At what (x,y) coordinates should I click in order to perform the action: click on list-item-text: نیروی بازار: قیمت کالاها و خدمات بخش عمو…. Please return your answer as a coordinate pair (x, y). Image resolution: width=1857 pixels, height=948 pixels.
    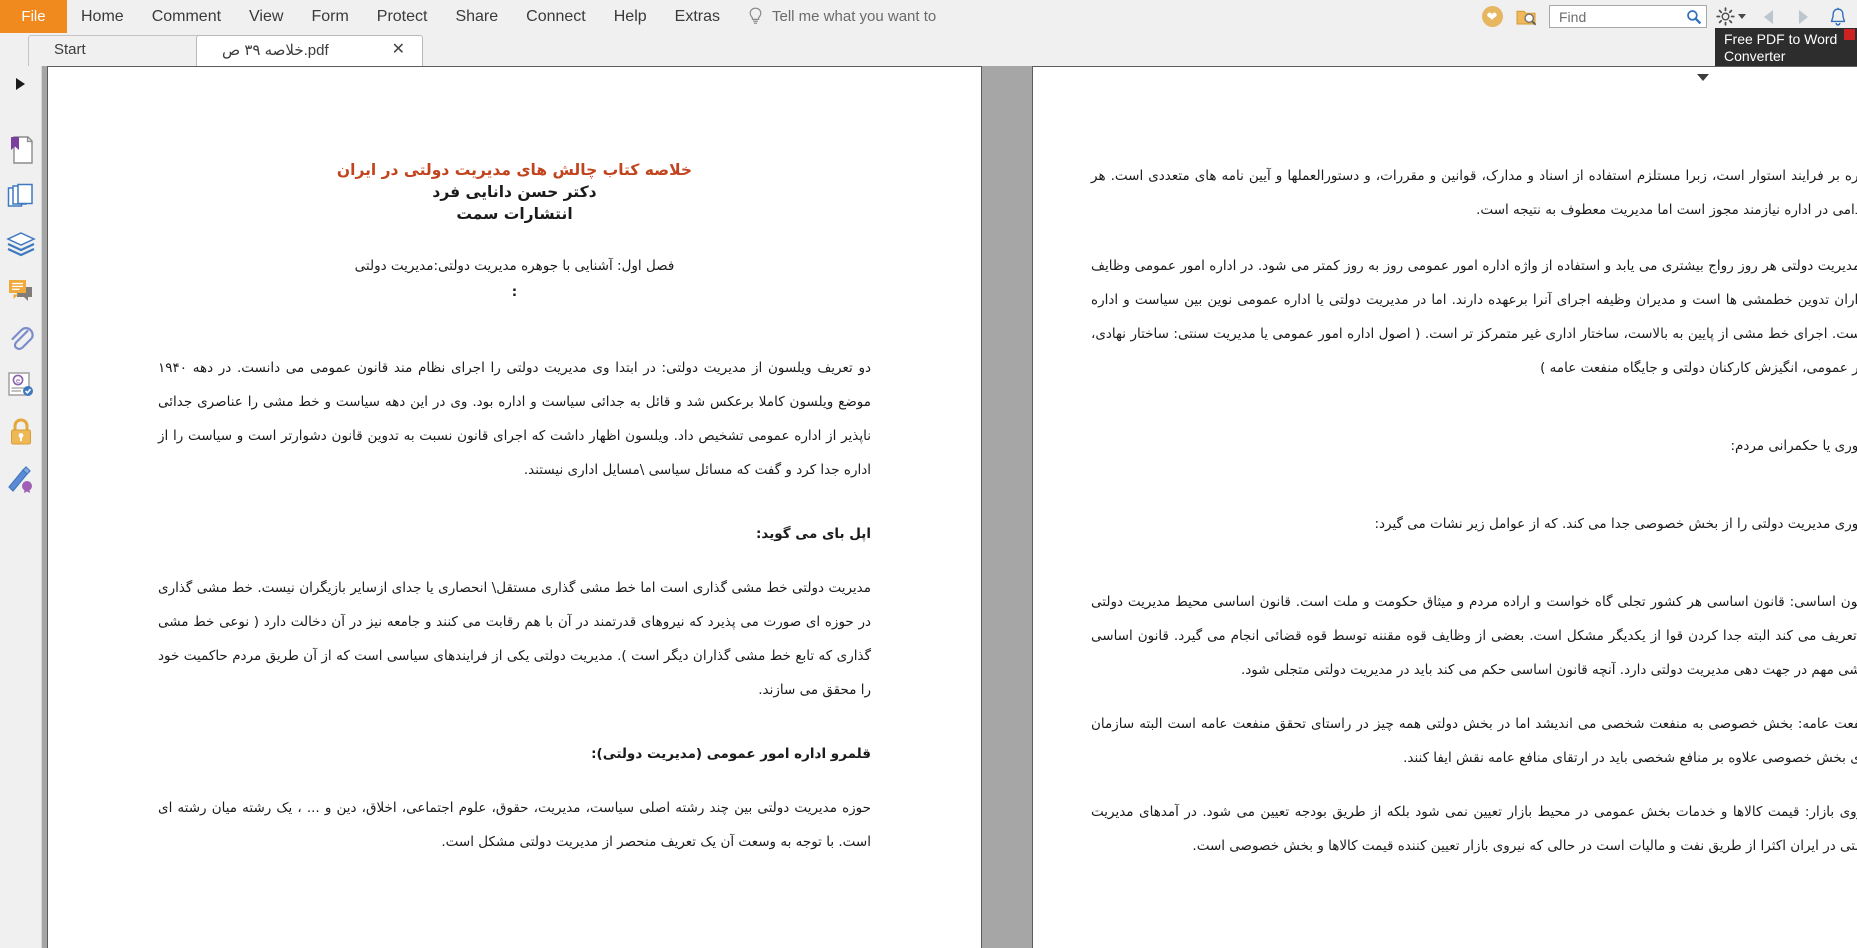
    Looking at the image, I should click on (1474, 829).